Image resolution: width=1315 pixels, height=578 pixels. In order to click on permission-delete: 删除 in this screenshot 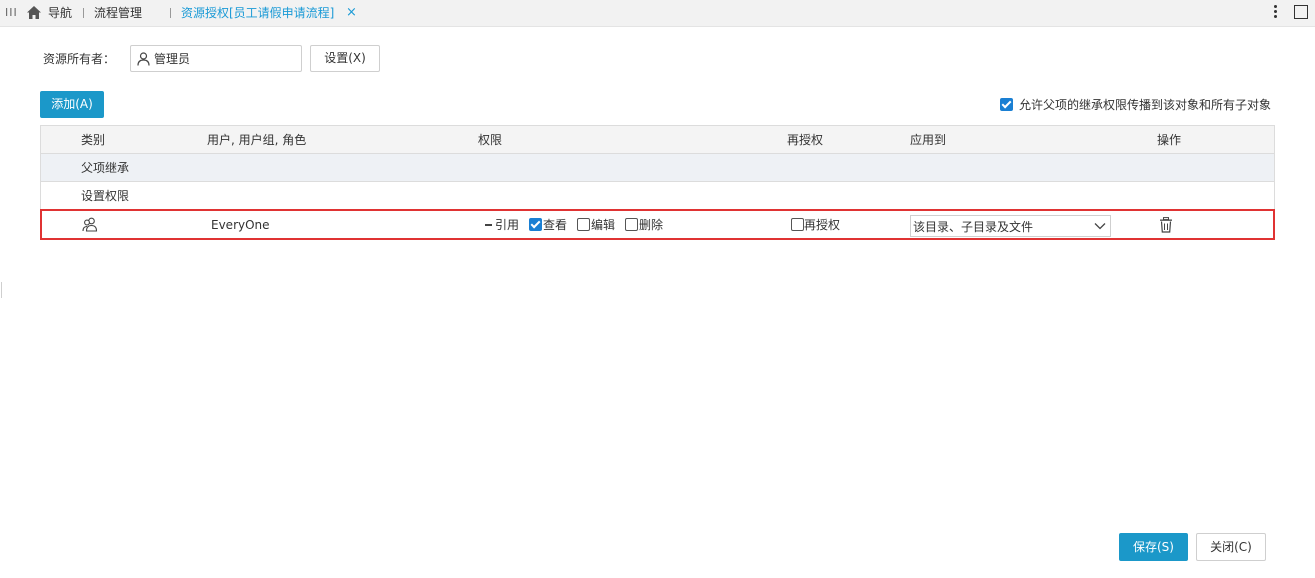, I will do `click(644, 224)`.